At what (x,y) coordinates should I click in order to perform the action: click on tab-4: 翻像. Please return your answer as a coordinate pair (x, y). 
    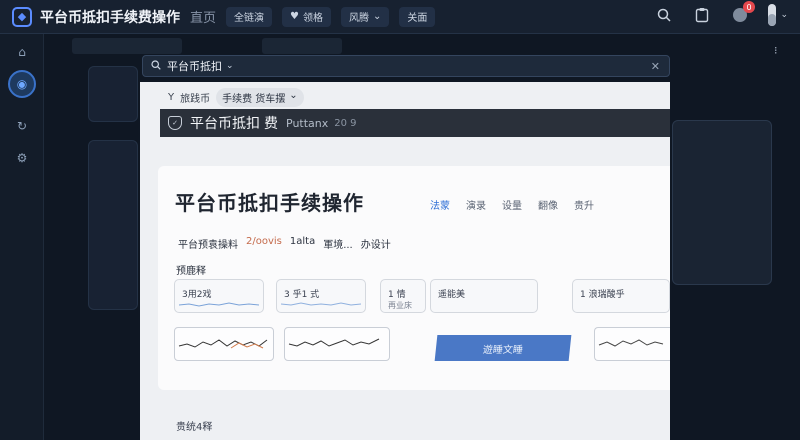
    Looking at the image, I should click on (548, 204).